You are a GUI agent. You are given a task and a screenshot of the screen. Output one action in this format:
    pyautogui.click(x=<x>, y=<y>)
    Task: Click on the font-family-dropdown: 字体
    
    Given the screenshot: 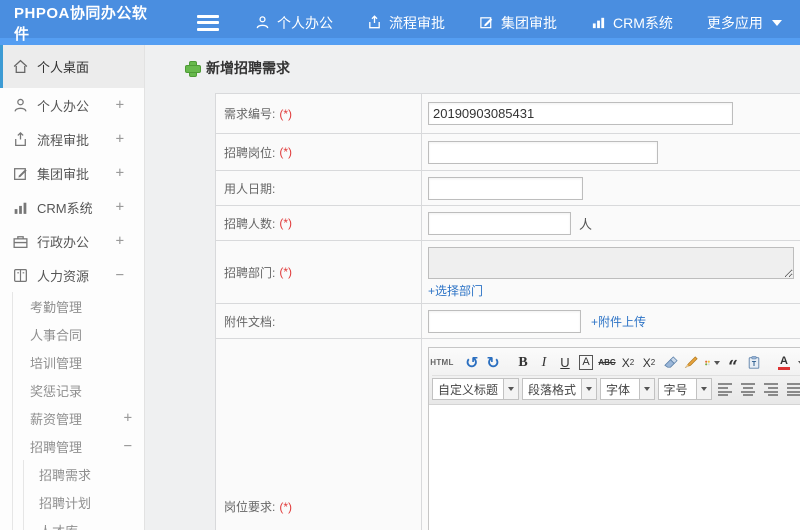 What is the action you would take?
    pyautogui.click(x=627, y=389)
    